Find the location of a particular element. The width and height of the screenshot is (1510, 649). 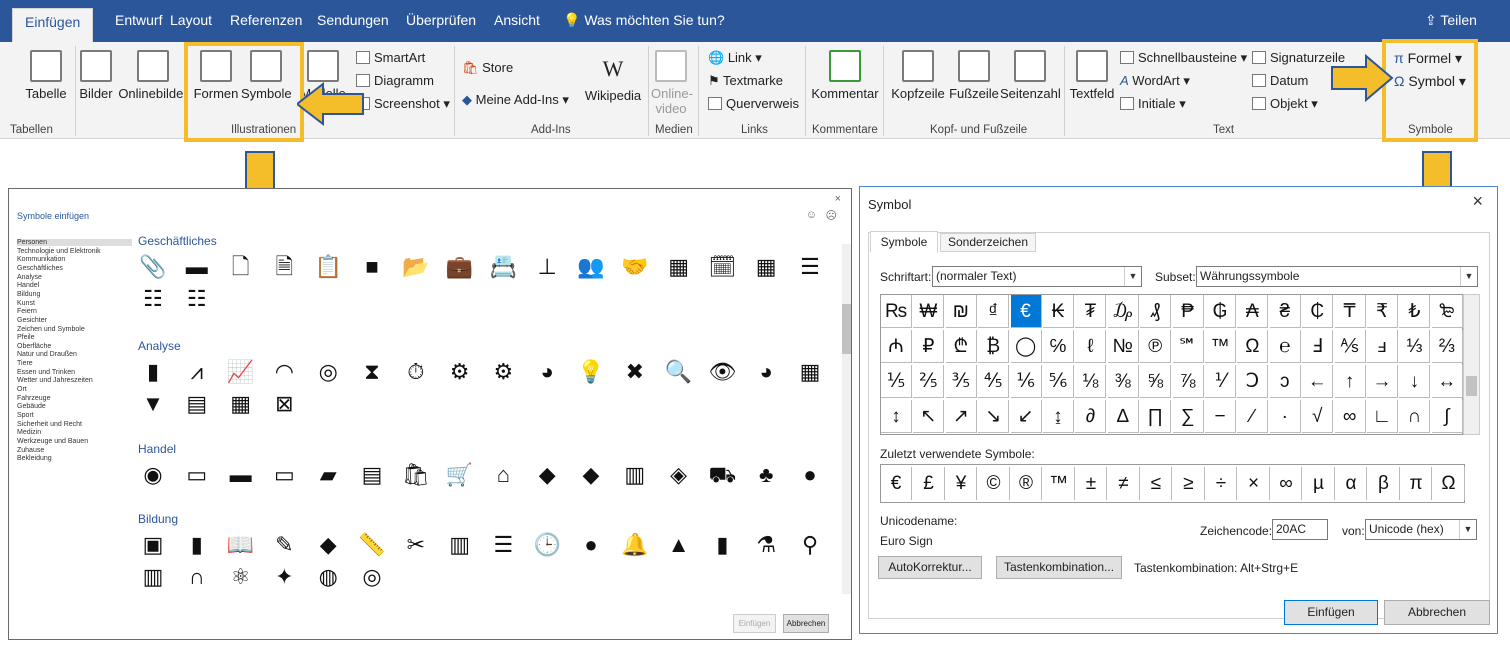

symbol-cell: ↄ is located at coordinates (1285, 381).